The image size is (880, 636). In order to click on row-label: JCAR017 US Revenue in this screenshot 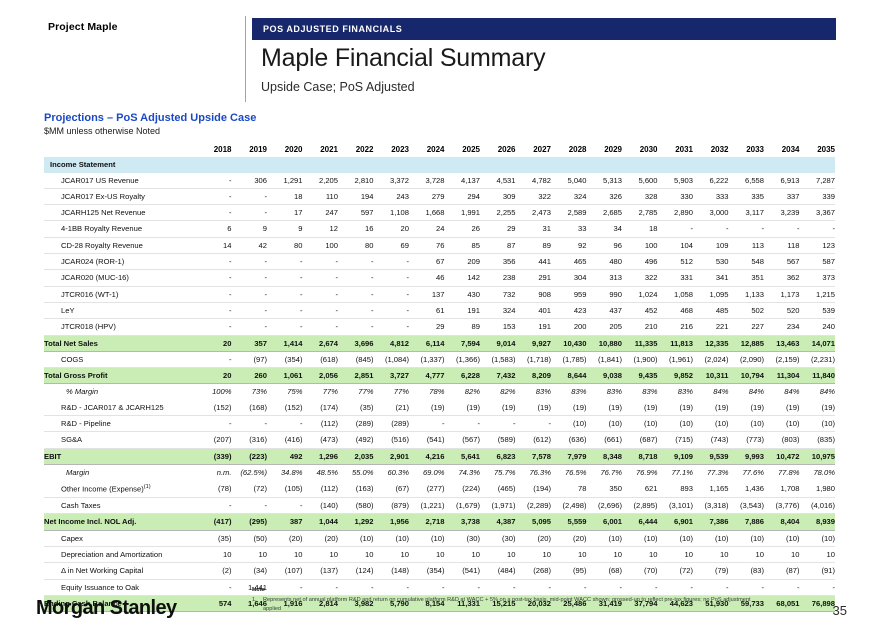, I will do `click(120, 180)`.